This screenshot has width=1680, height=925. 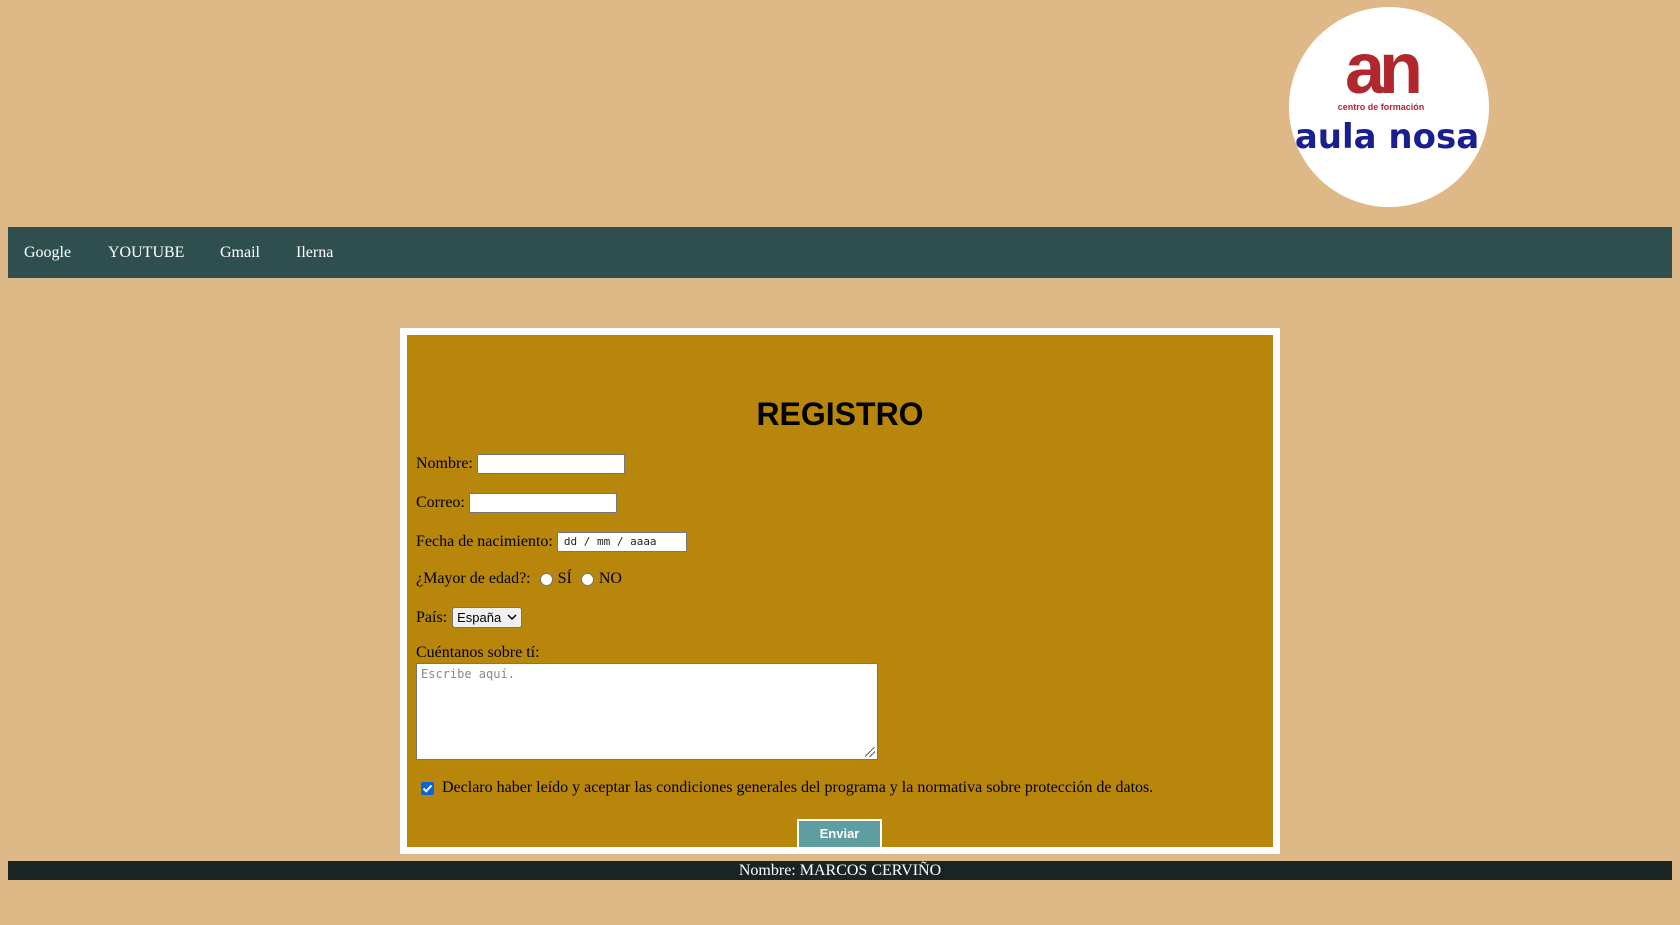 What do you see at coordinates (621, 542) in the screenshot?
I see `birthdate-input: dd / mm / aaaa` at bounding box center [621, 542].